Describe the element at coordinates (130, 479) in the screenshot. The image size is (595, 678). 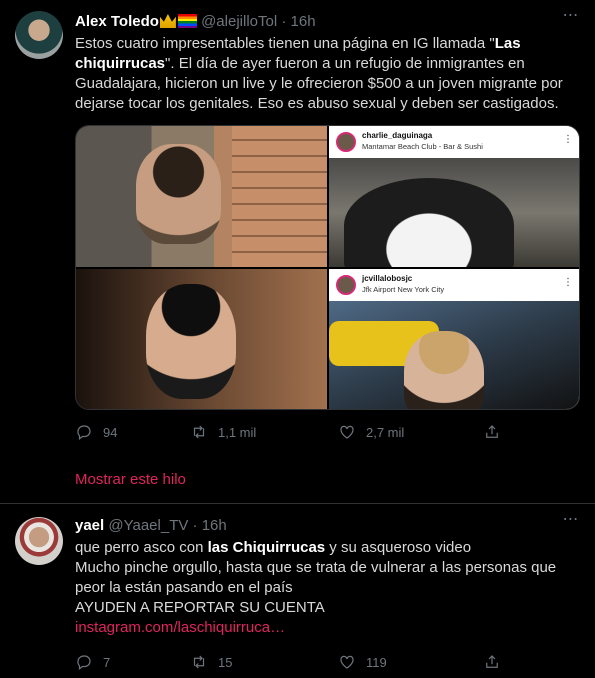
I see `show-thread-link: Mostrar este hilo` at that location.